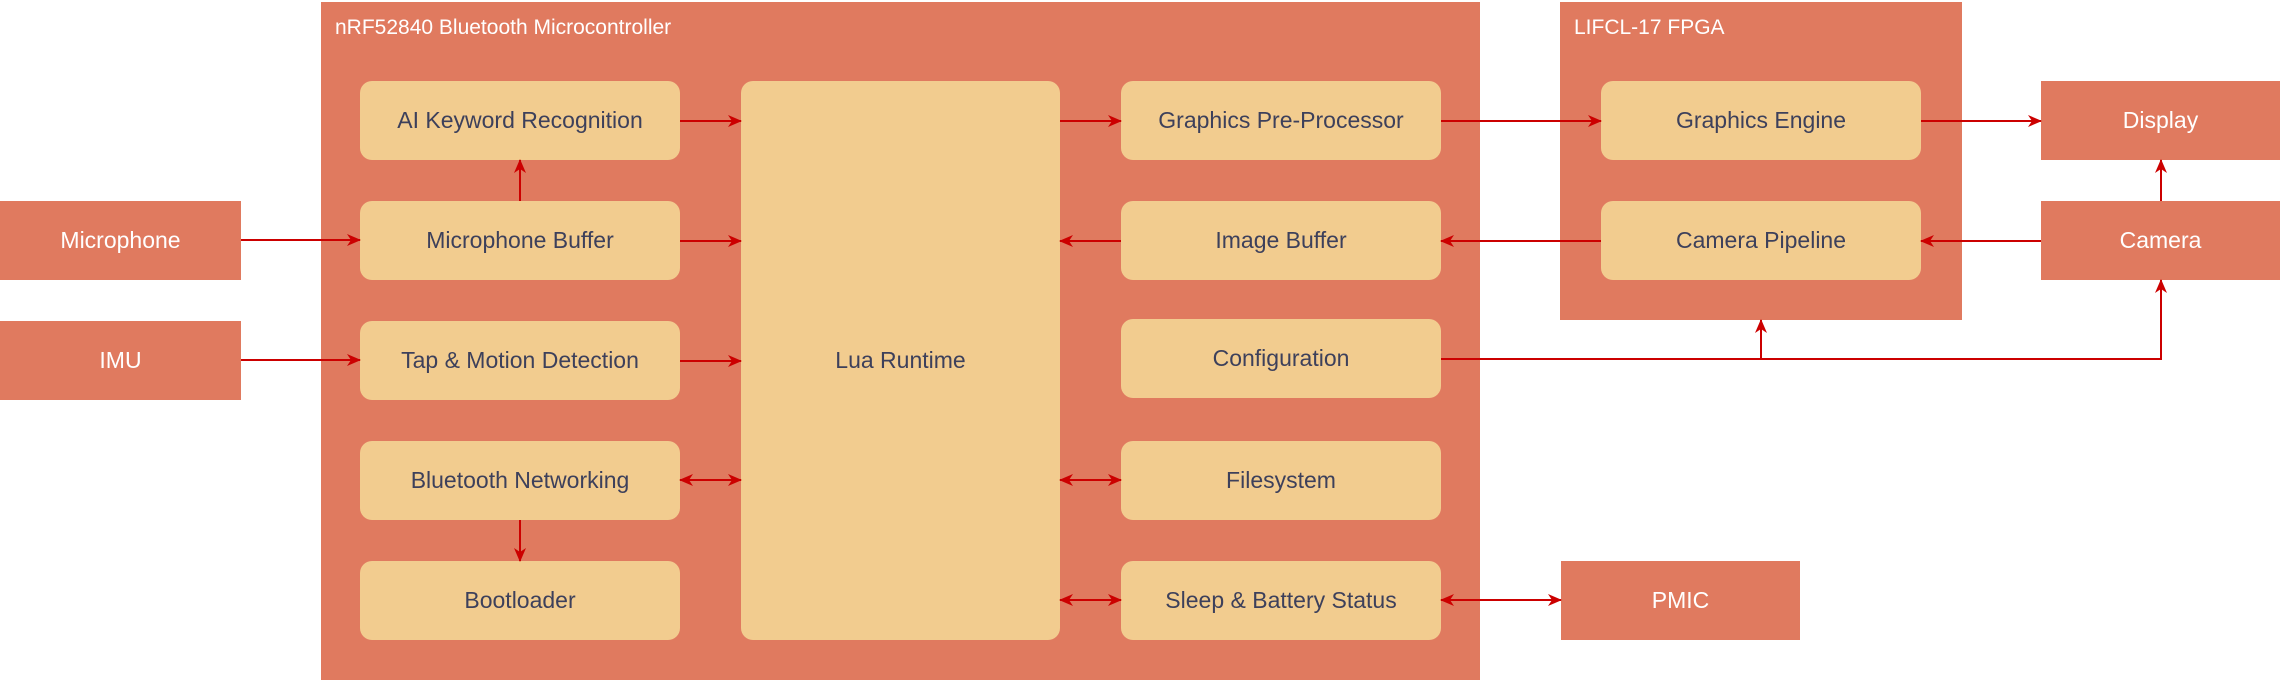 The image size is (2280, 680). I want to click on graphics-engine-module: Graphics Engine, so click(1761, 120).